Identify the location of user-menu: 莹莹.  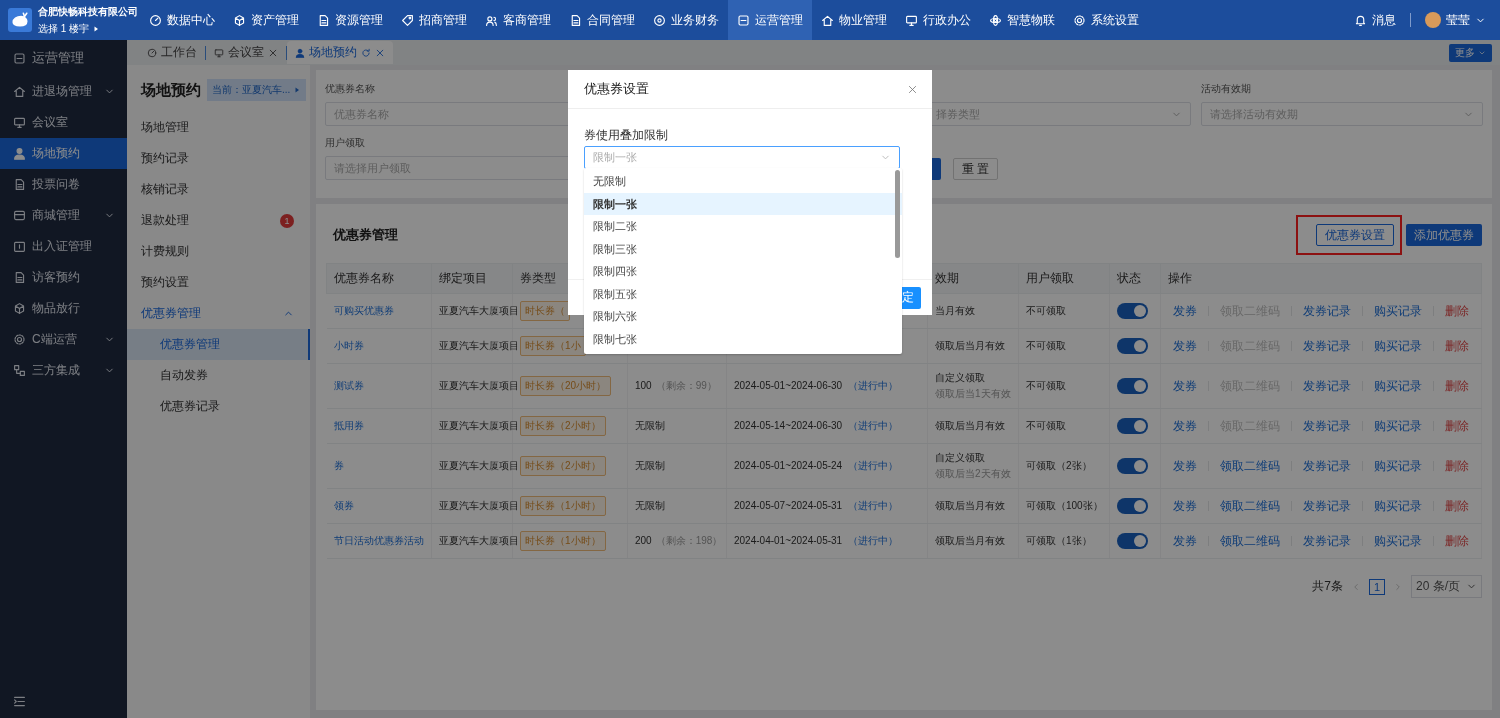
(1455, 20).